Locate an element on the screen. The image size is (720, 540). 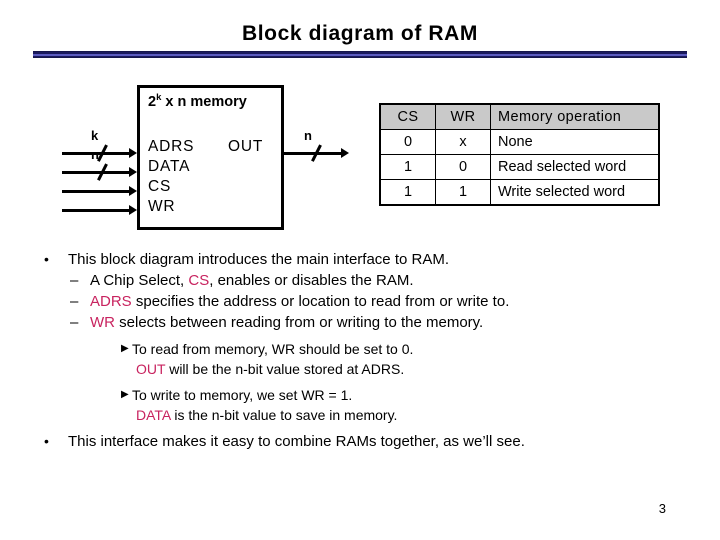
cell-wr: 1 is located at coordinates (463, 192).